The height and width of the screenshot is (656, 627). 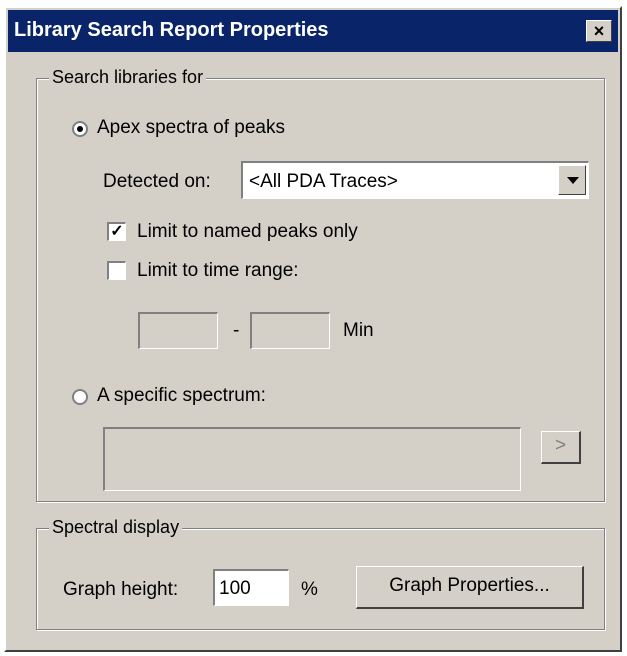 I want to click on close-icon: ×, so click(x=599, y=31).